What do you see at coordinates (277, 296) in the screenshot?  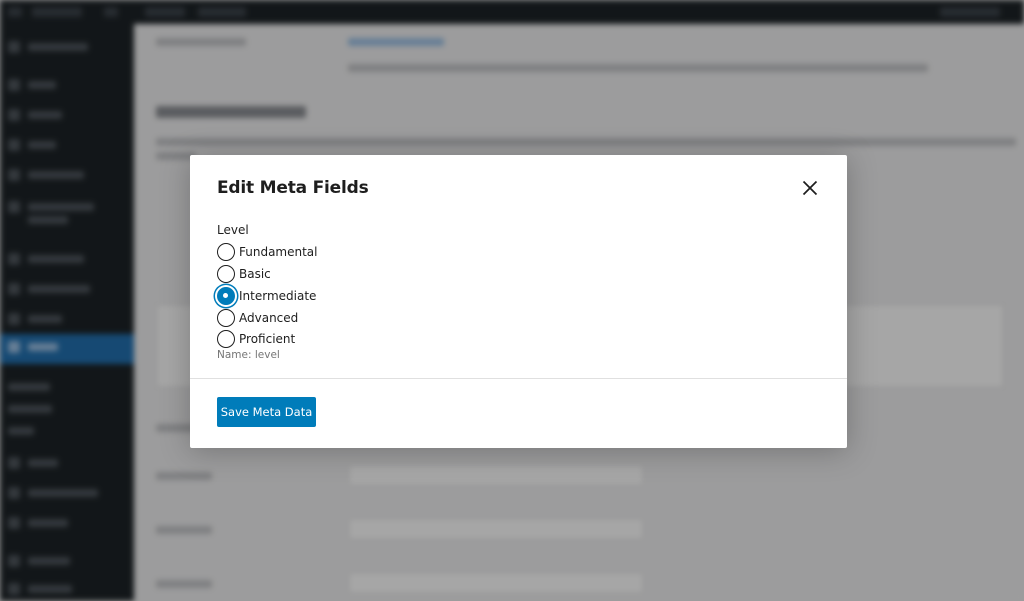 I see `radio-label: Intermediate` at bounding box center [277, 296].